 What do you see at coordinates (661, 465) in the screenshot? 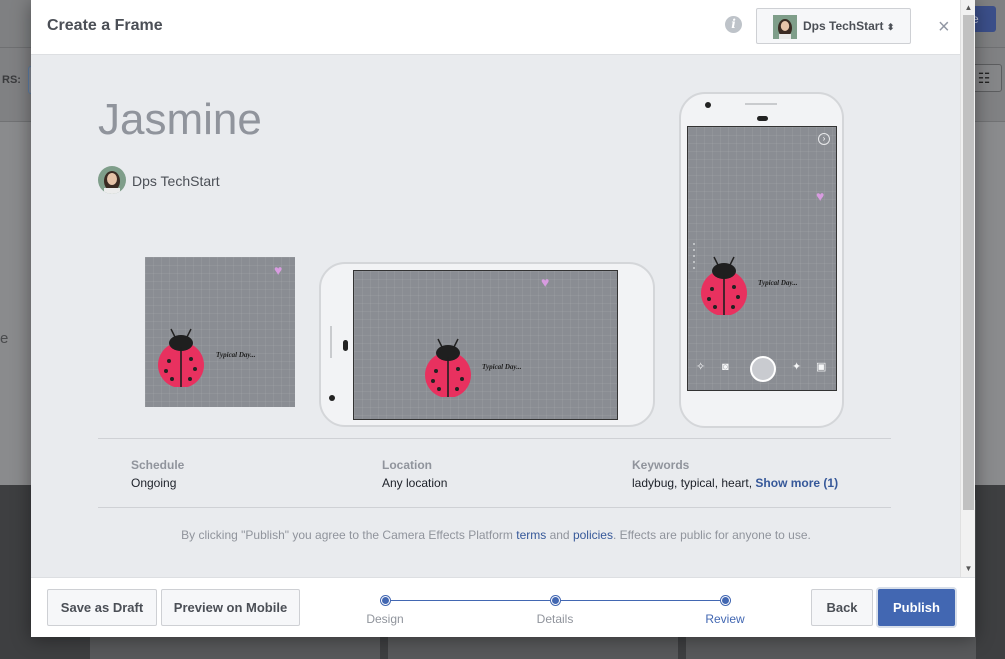
I see `keywords-label: Keywords` at bounding box center [661, 465].